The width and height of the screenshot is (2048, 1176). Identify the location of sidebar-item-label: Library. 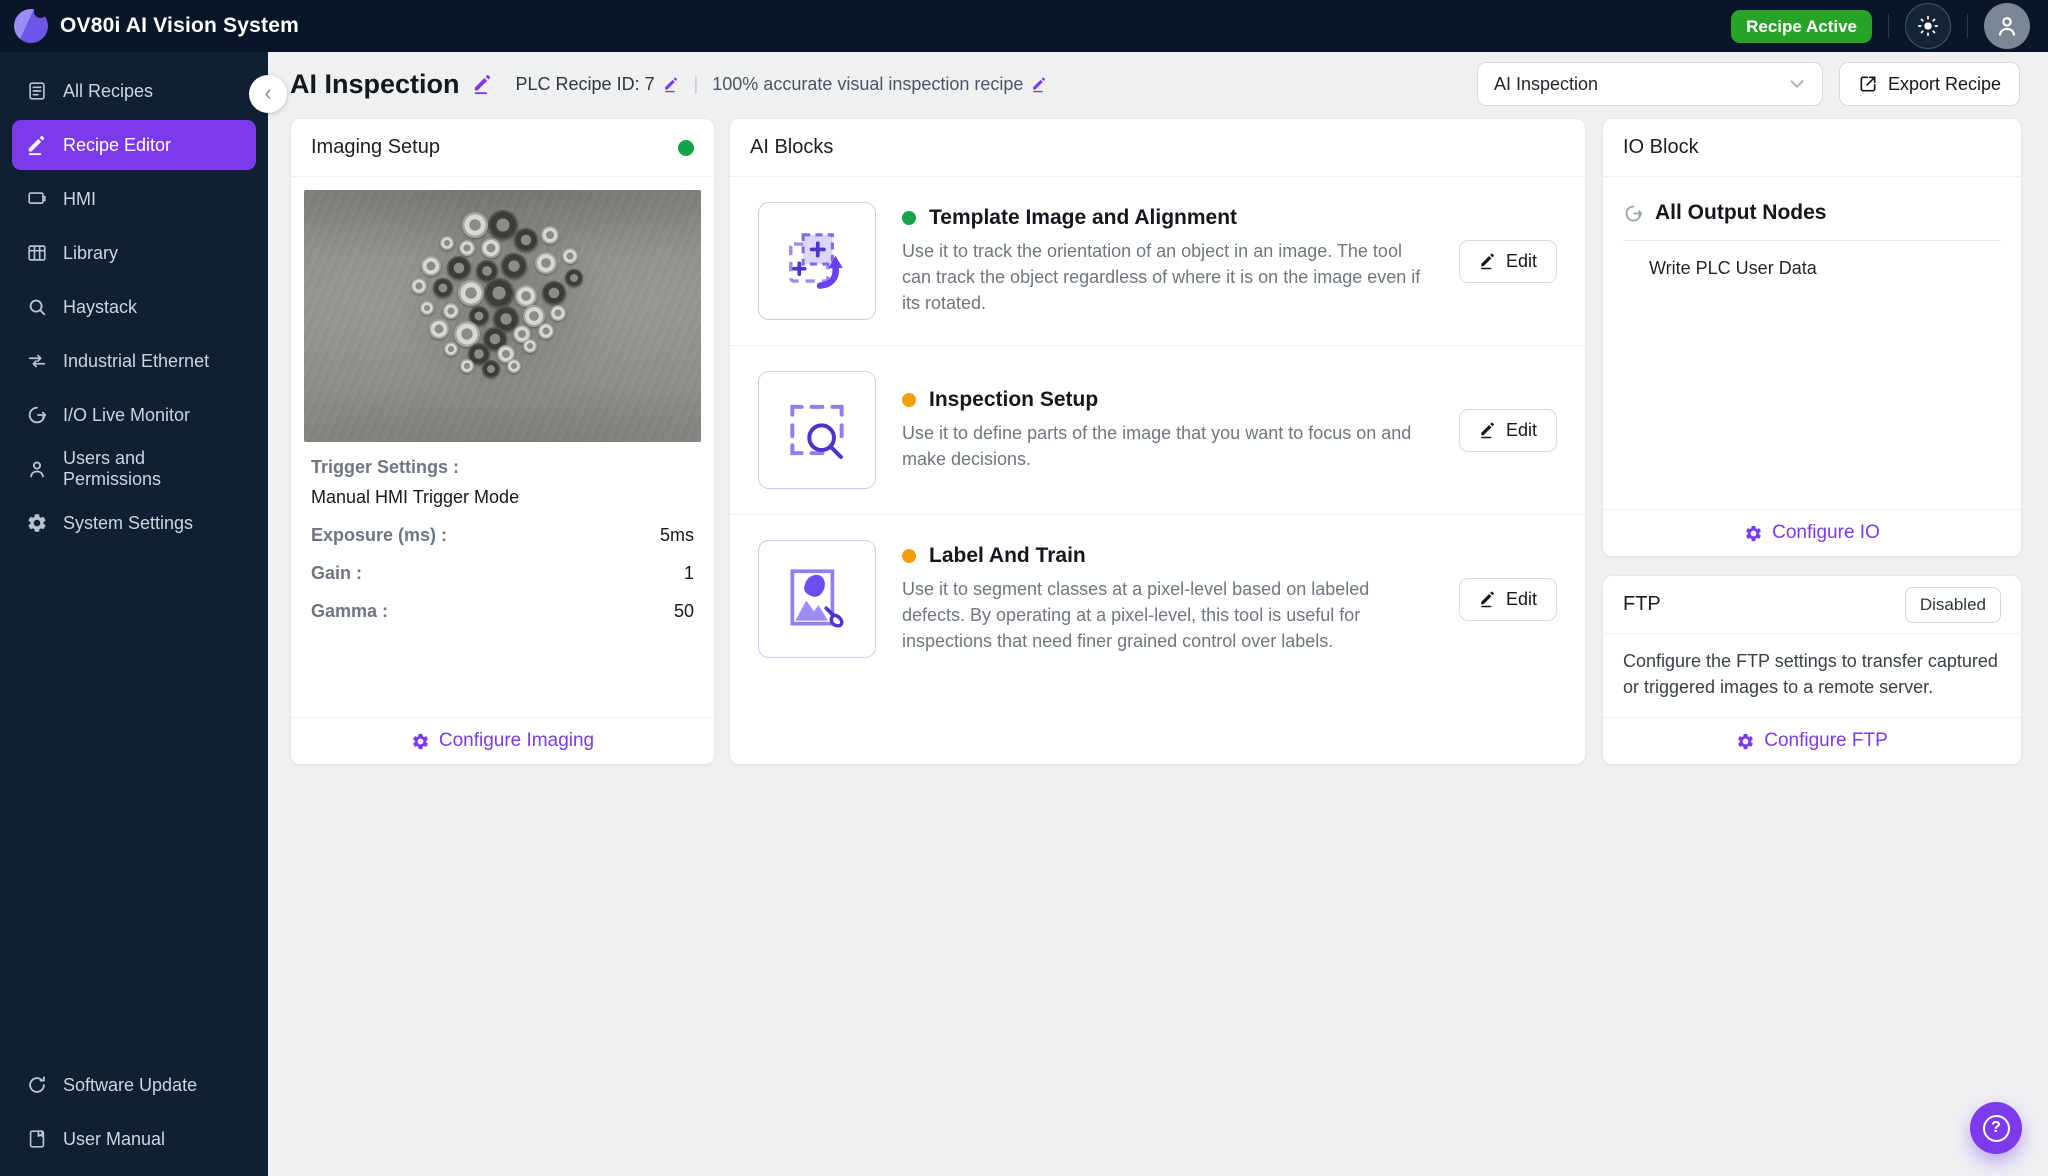
(91, 252).